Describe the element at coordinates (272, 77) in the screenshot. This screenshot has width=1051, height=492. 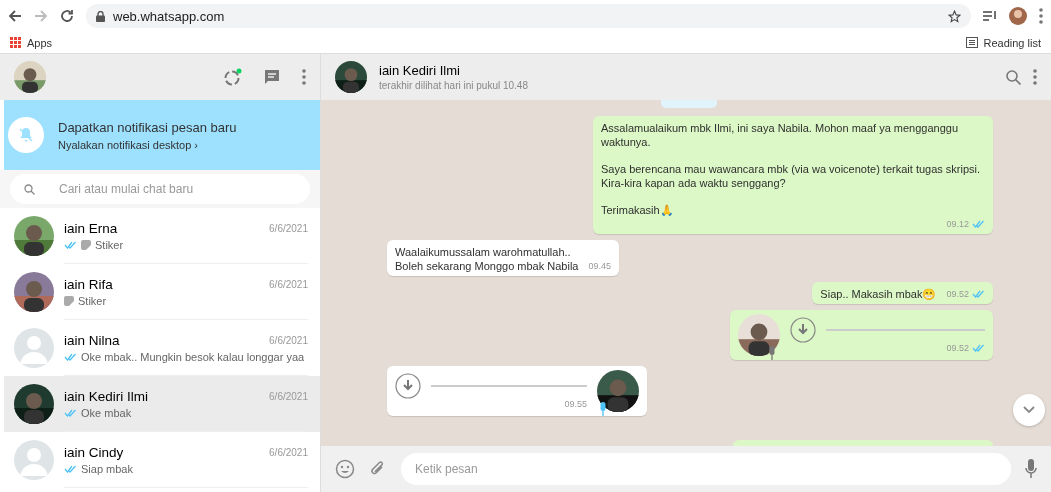
I see `new-chat-icon` at that location.